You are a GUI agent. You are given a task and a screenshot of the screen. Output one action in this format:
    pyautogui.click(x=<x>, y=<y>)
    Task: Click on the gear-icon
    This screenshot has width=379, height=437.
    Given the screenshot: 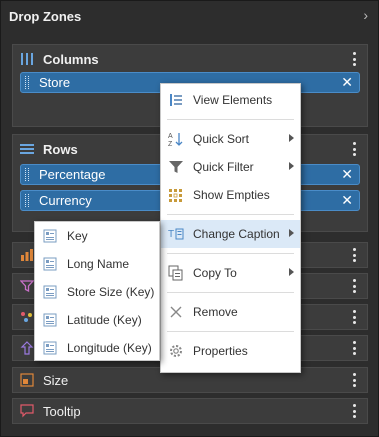 What is the action you would take?
    pyautogui.click(x=176, y=351)
    